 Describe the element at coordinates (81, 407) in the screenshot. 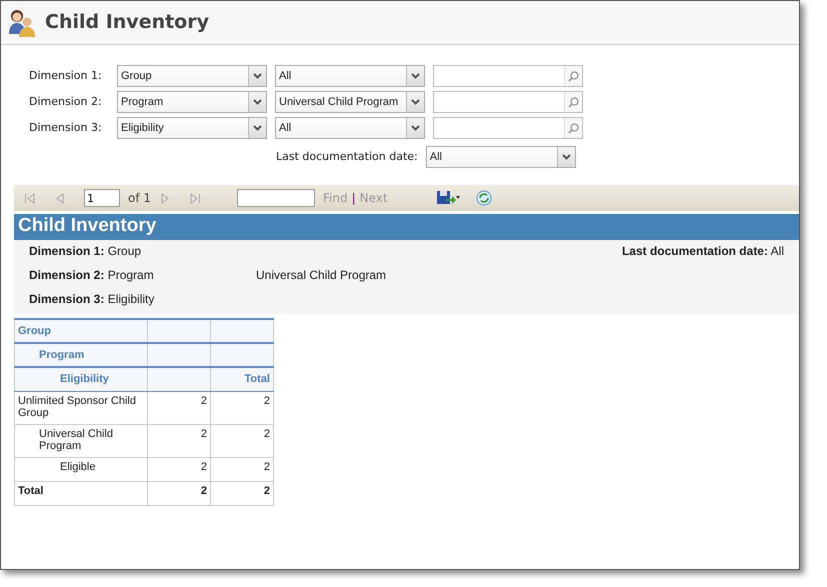

I see `row-label: Unlimited Sponsor Child Group` at that location.